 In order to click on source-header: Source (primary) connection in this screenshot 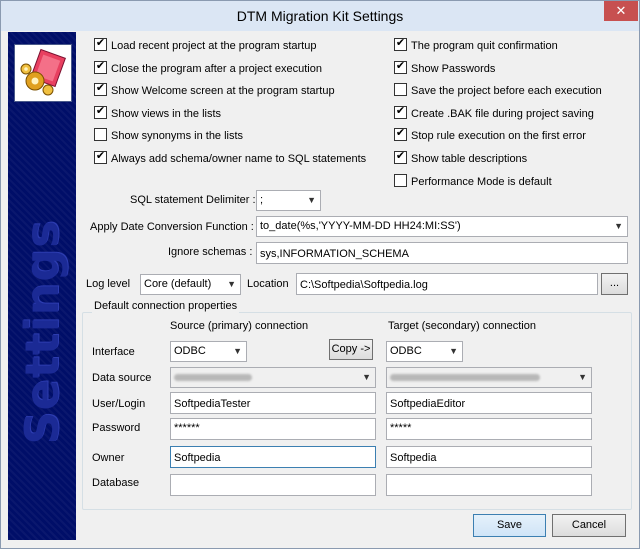, I will do `click(239, 326)`.